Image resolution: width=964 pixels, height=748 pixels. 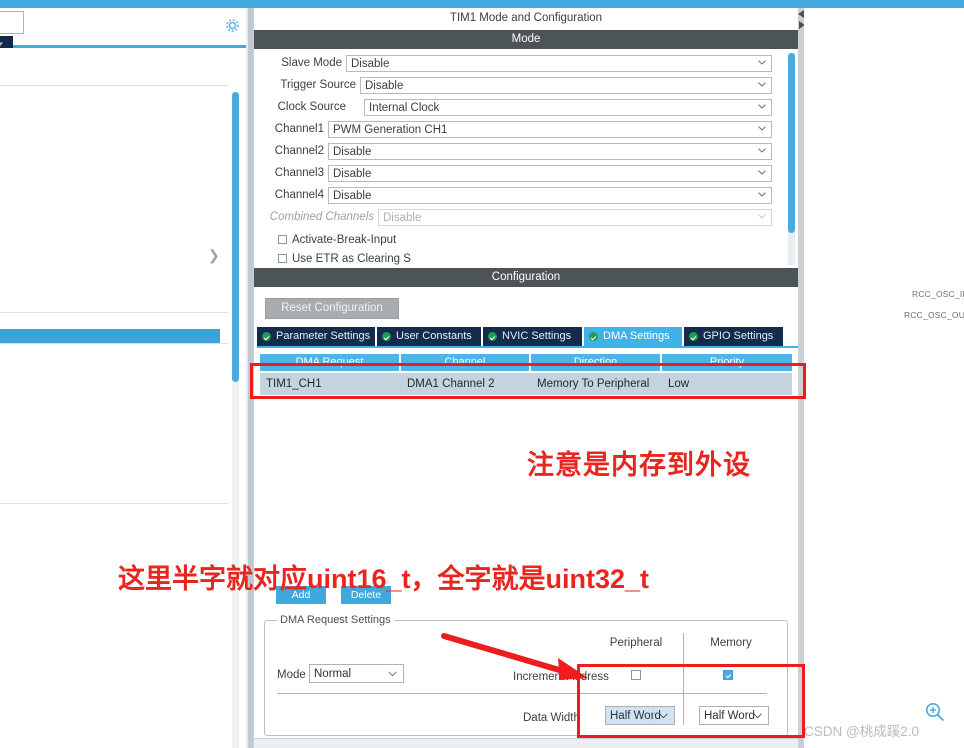 What do you see at coordinates (861, 731) in the screenshot?
I see `watermark: CSDN @桃成蹊2.0` at bounding box center [861, 731].